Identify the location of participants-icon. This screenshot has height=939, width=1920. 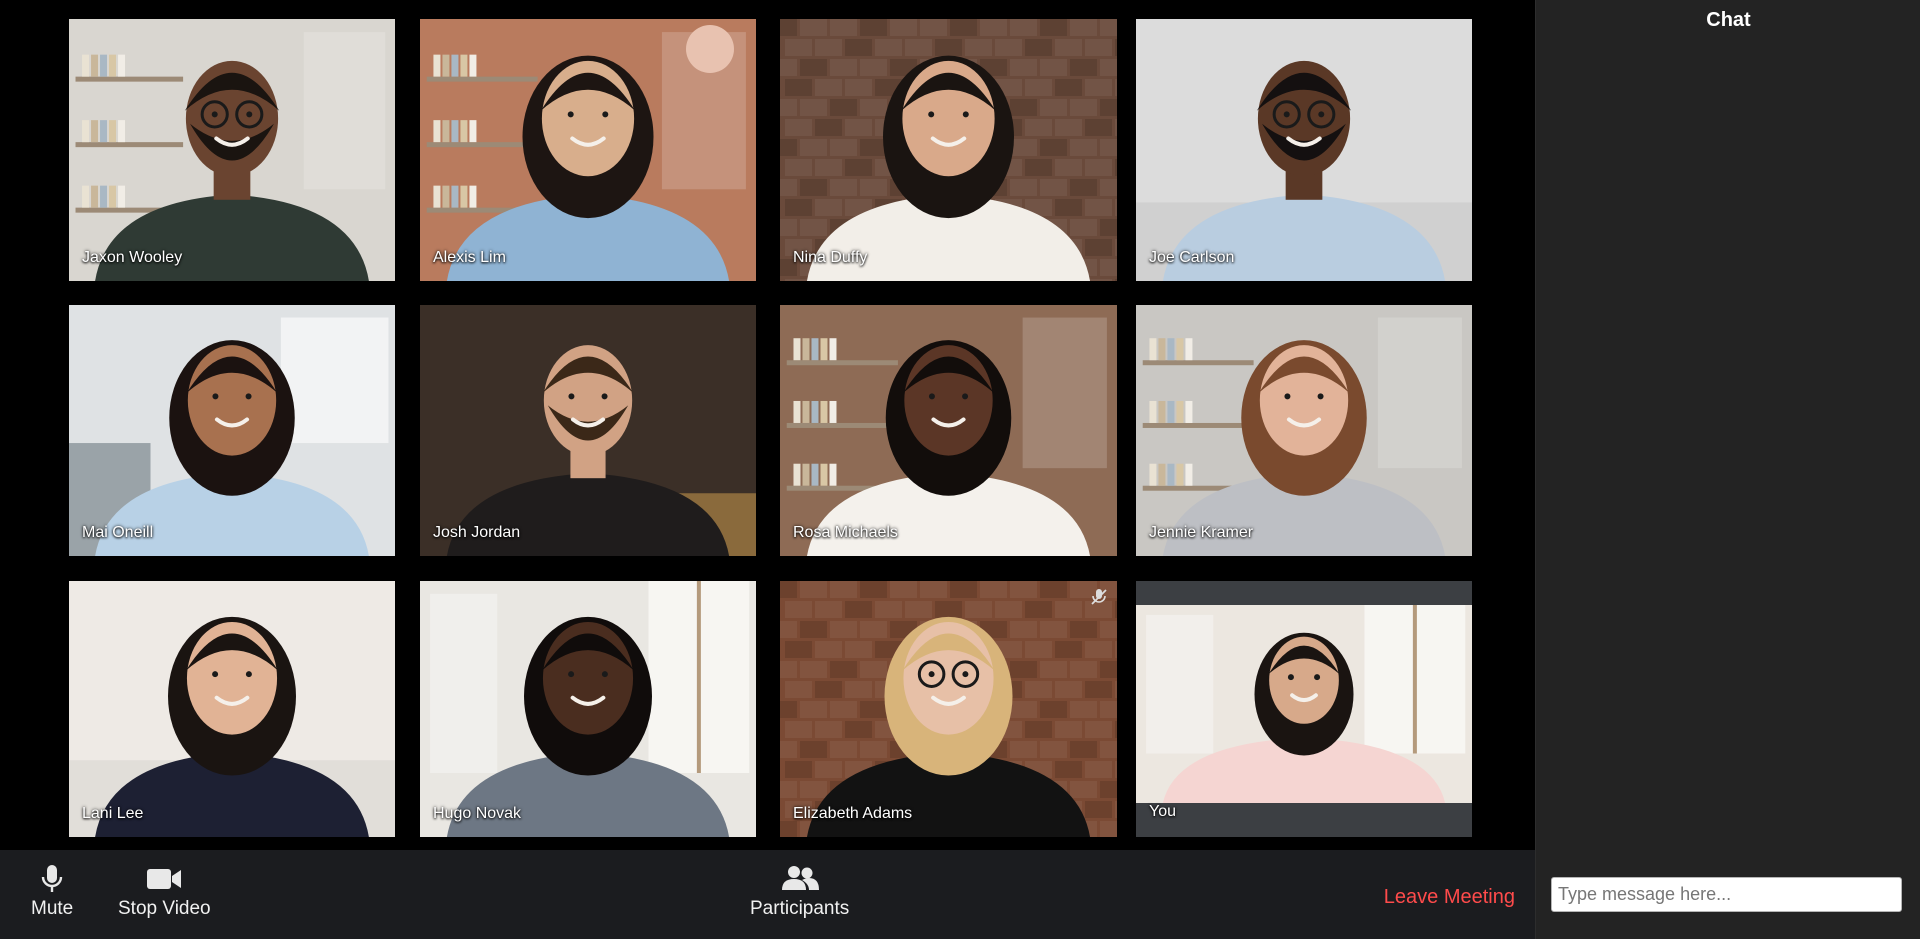
(800, 878).